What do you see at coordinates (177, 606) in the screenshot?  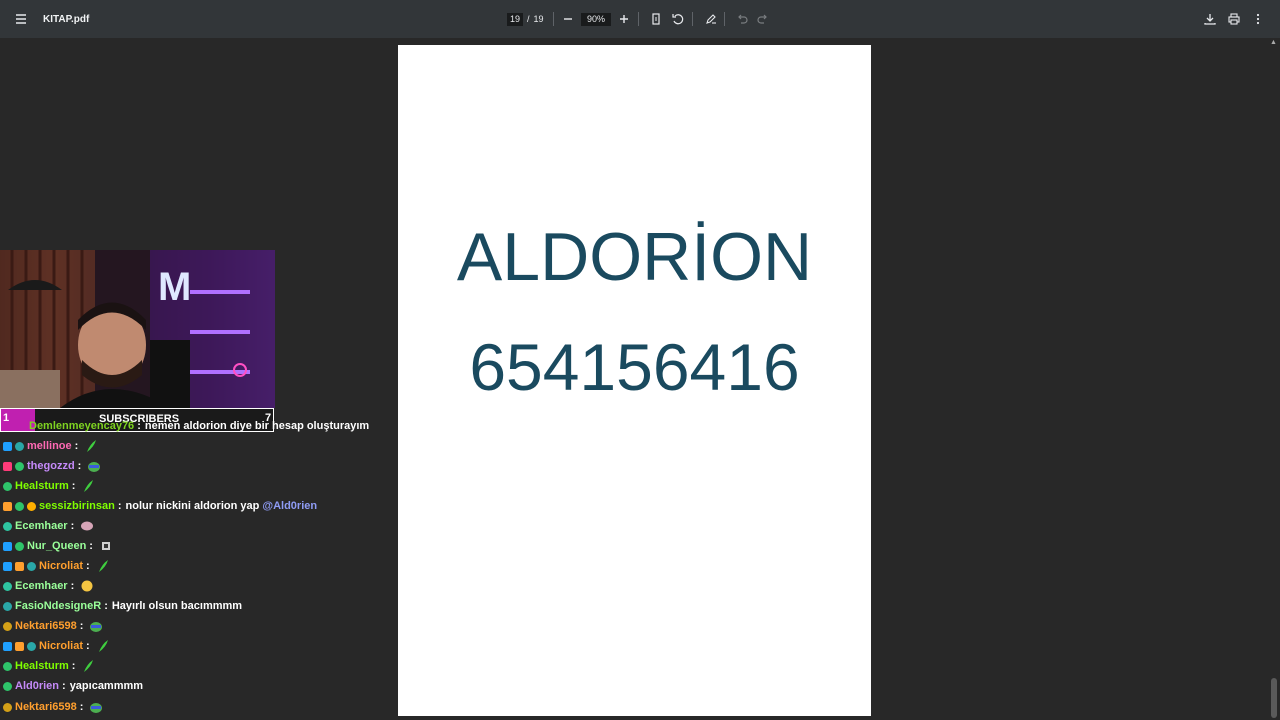 I see `chat-text: Hayırlı olsun bacımmmm` at bounding box center [177, 606].